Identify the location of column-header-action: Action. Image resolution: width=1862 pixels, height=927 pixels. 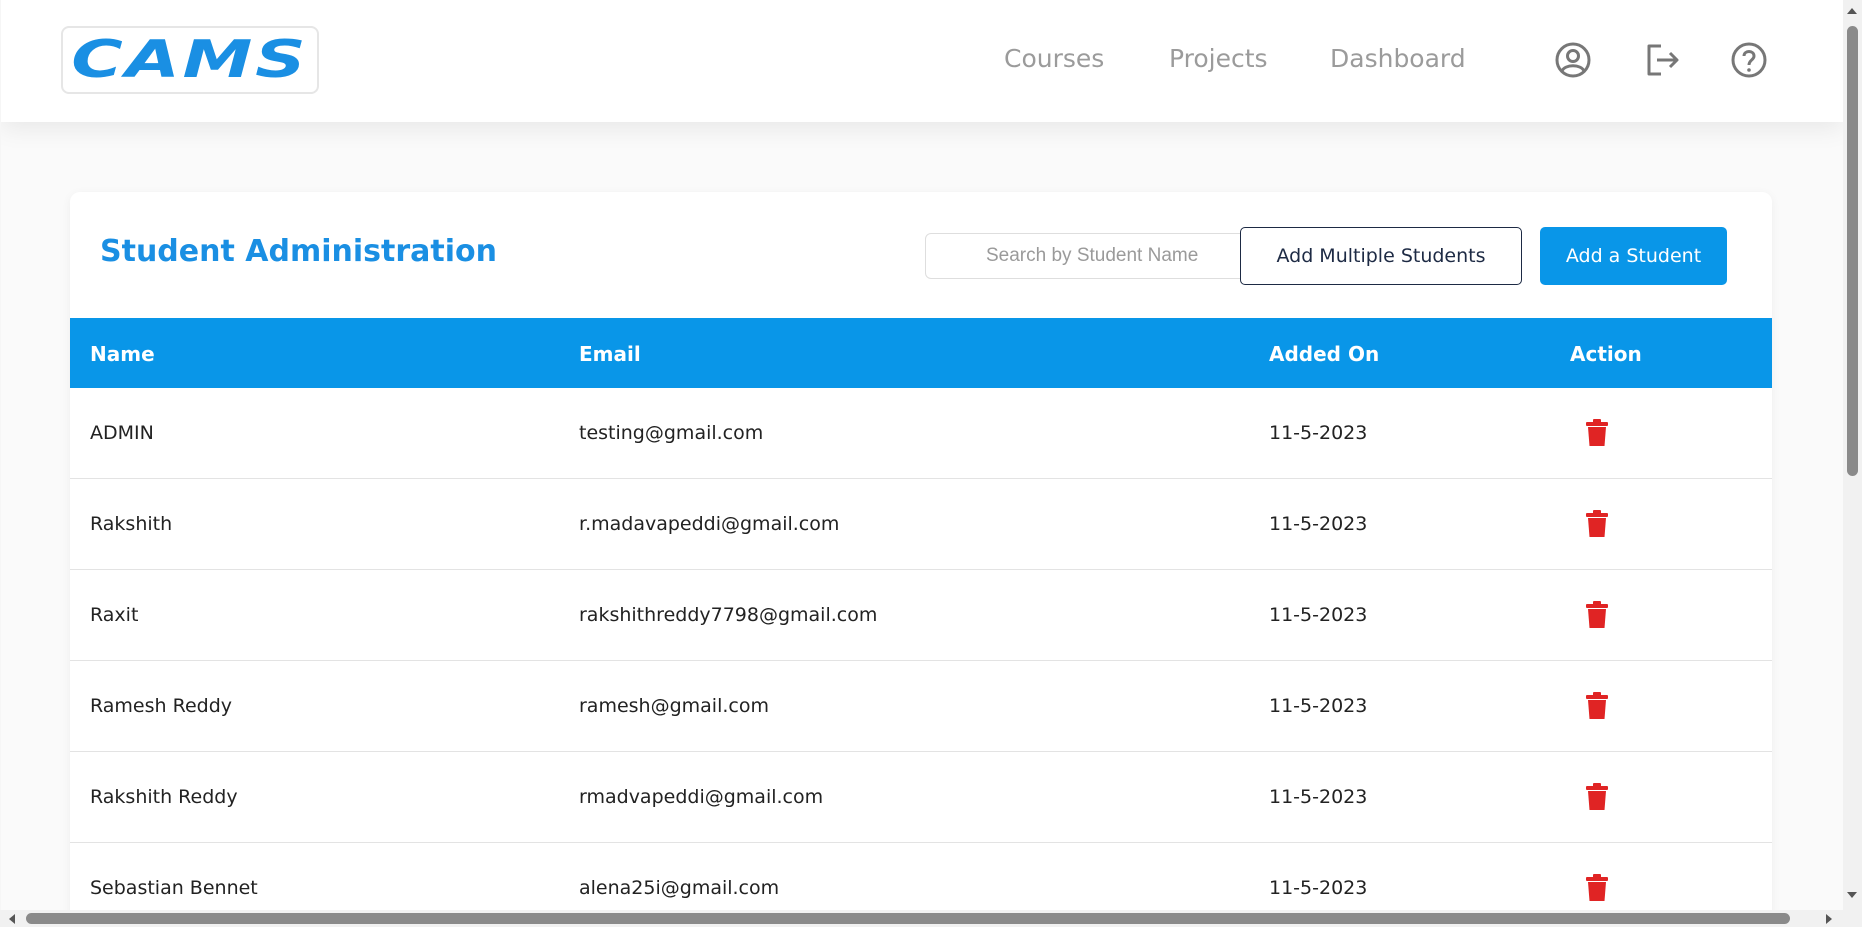
(1606, 354).